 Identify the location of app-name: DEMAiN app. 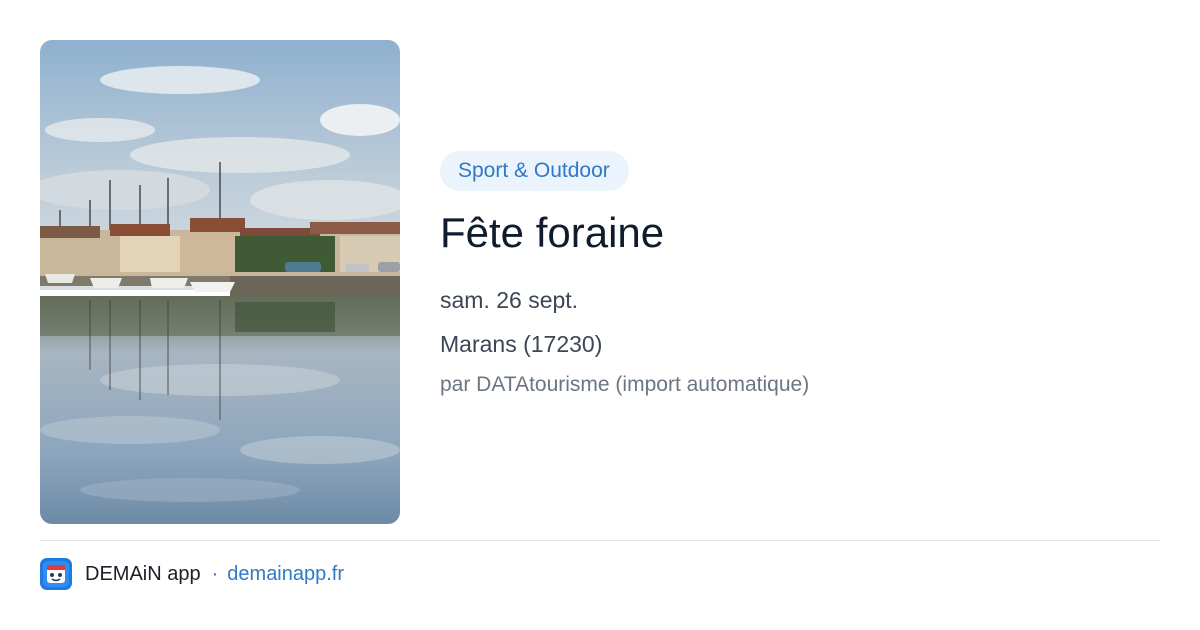
(143, 573).